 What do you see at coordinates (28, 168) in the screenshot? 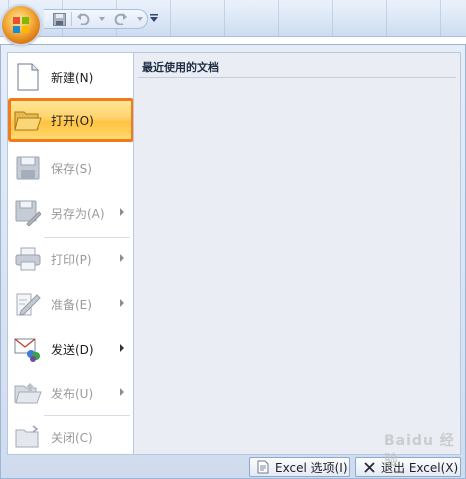
I see `save-disk-icon` at bounding box center [28, 168].